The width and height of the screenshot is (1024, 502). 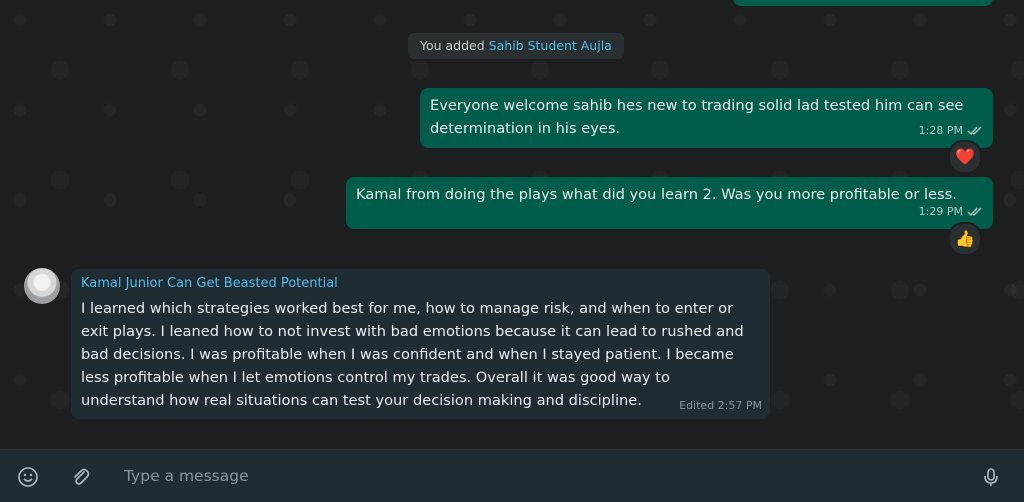 What do you see at coordinates (991, 477) in the screenshot?
I see `microphone-icon` at bounding box center [991, 477].